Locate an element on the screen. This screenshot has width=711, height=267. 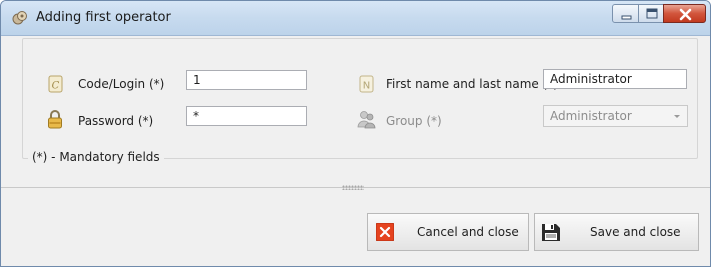
cancel-and-close-button: Cancel and close is located at coordinates (448, 232).